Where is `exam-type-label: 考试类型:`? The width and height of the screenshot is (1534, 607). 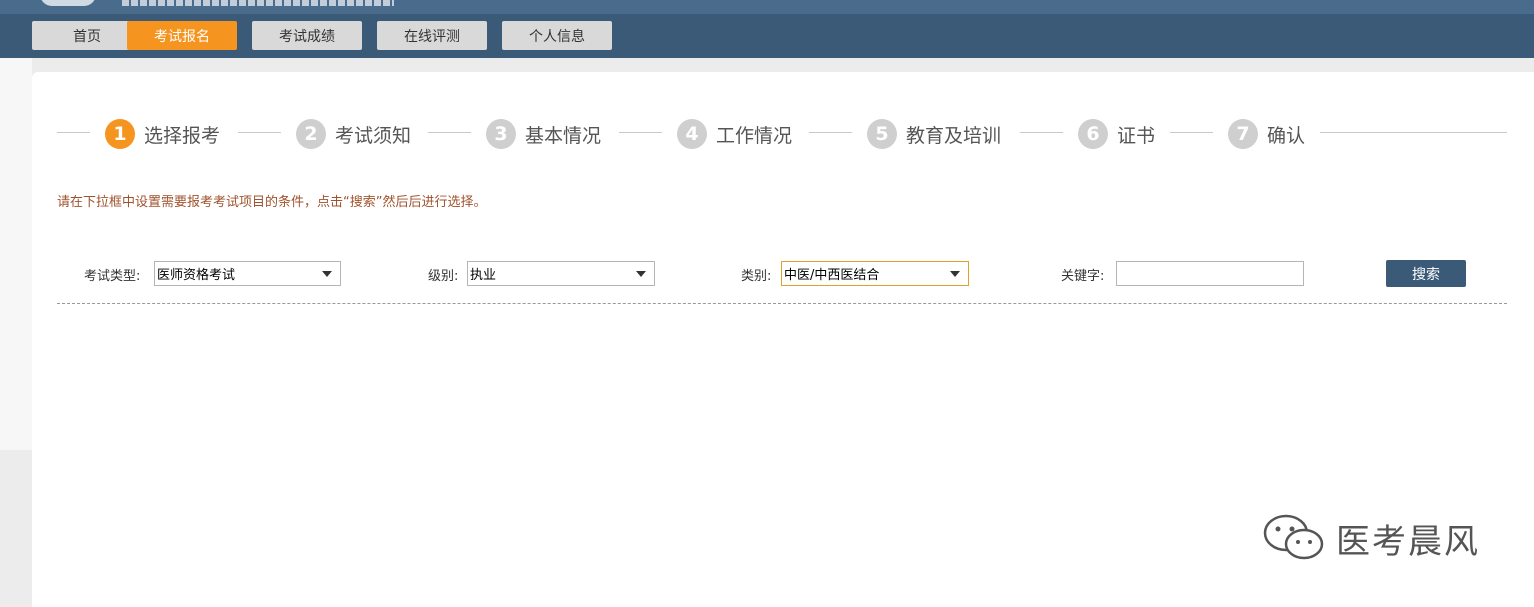
exam-type-label: 考试类型: is located at coordinates (112, 276).